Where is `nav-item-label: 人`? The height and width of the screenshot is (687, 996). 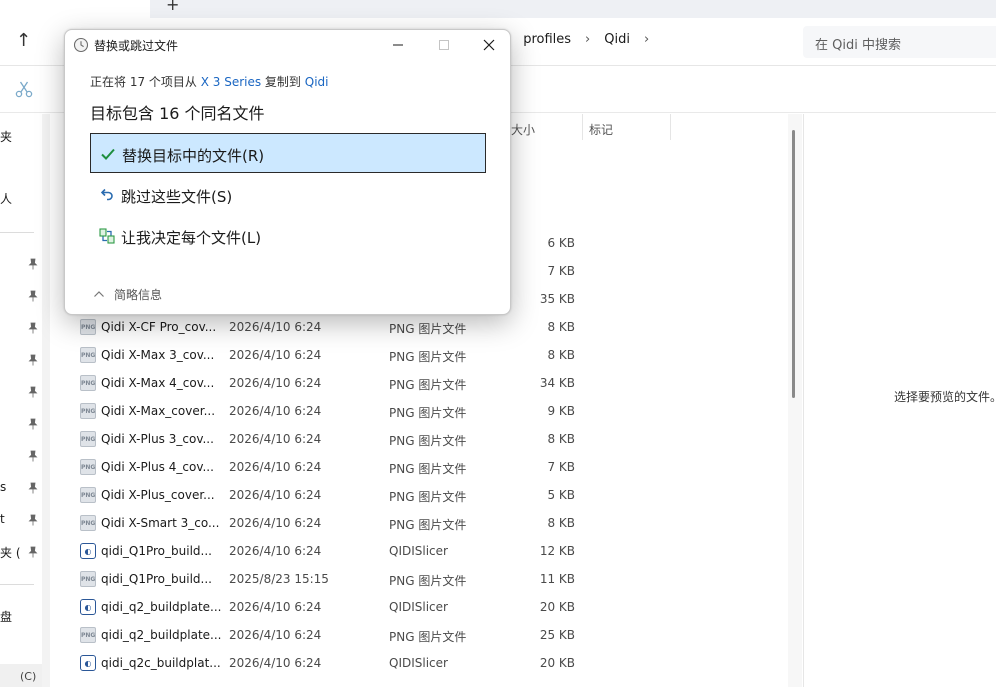
nav-item-label: 人 is located at coordinates (6, 198).